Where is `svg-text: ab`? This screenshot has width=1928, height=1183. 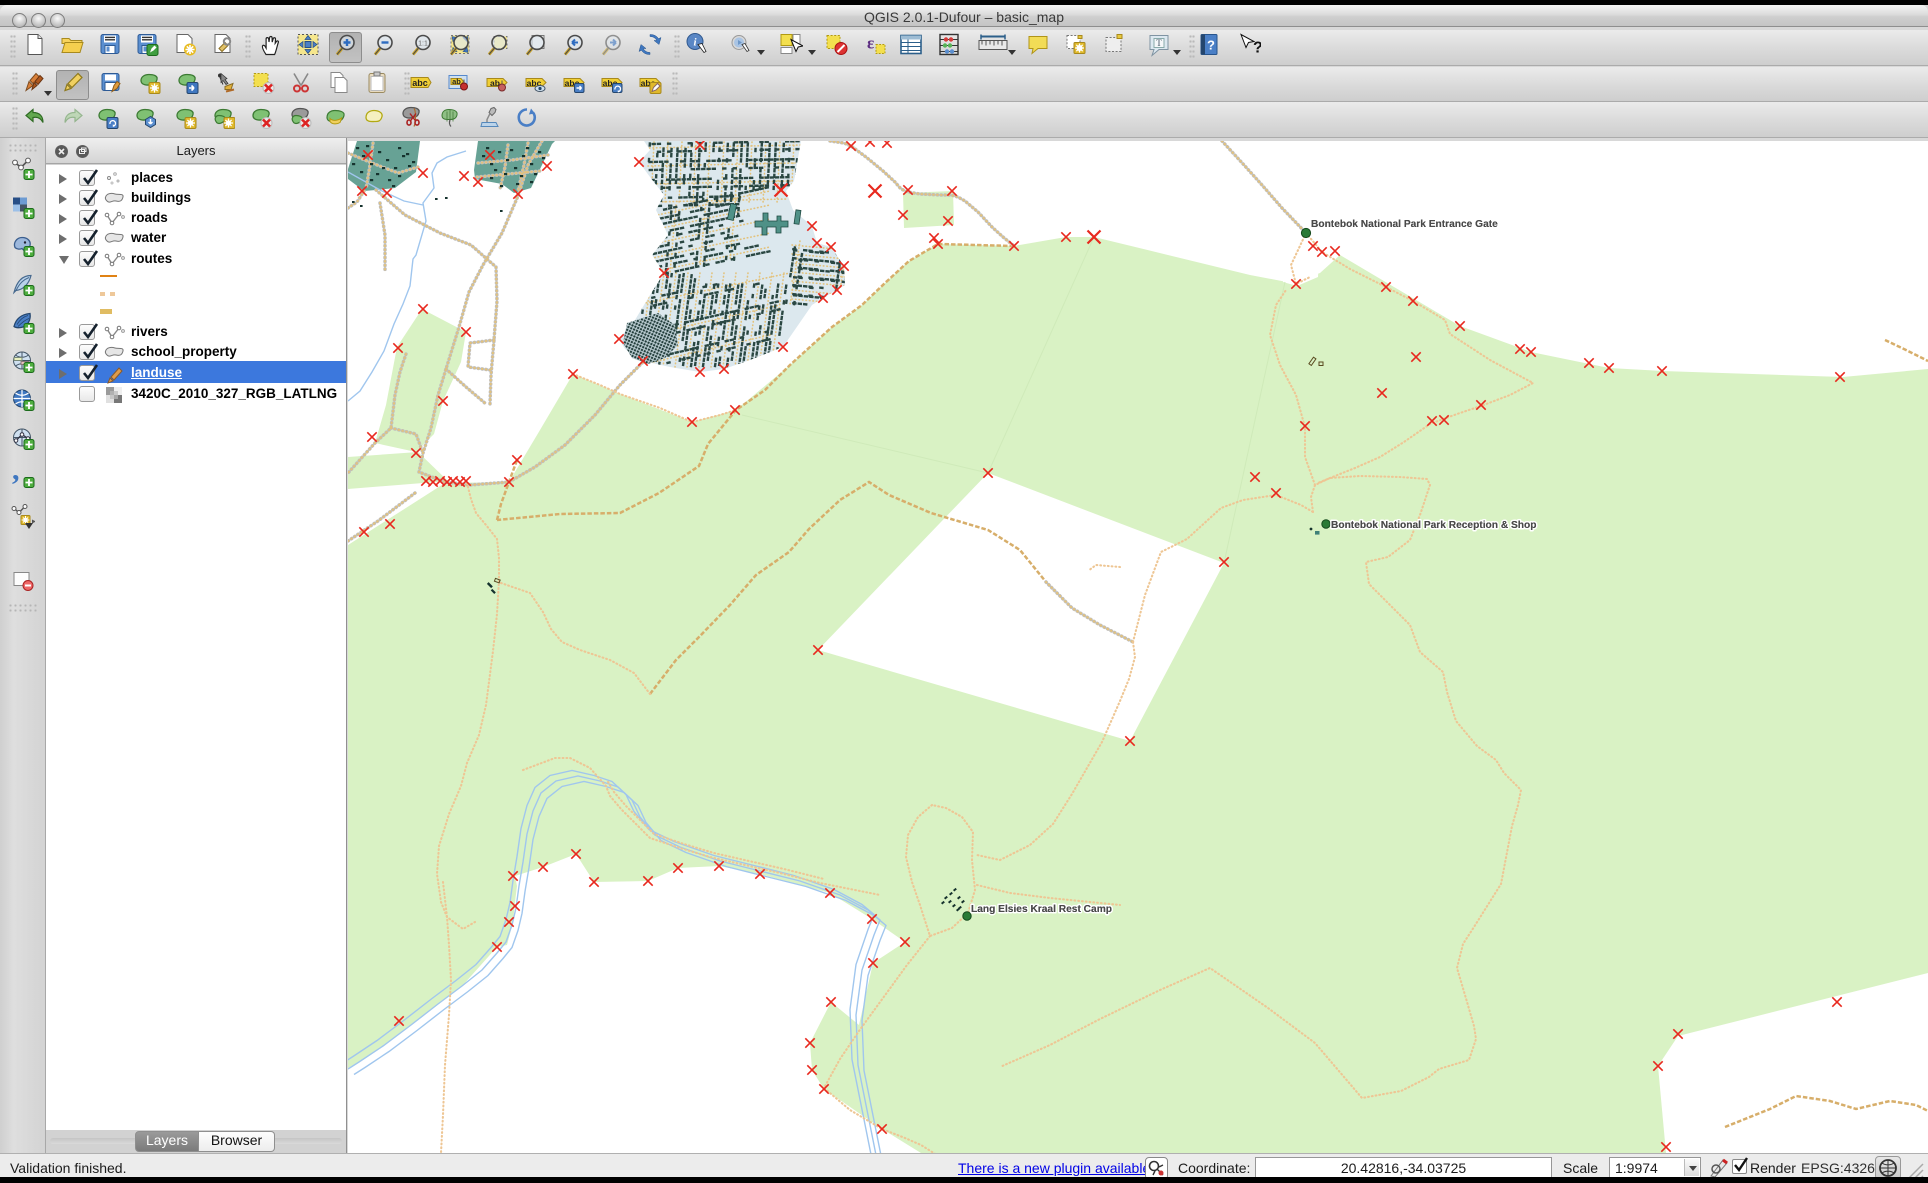 svg-text: ab is located at coordinates (456, 81).